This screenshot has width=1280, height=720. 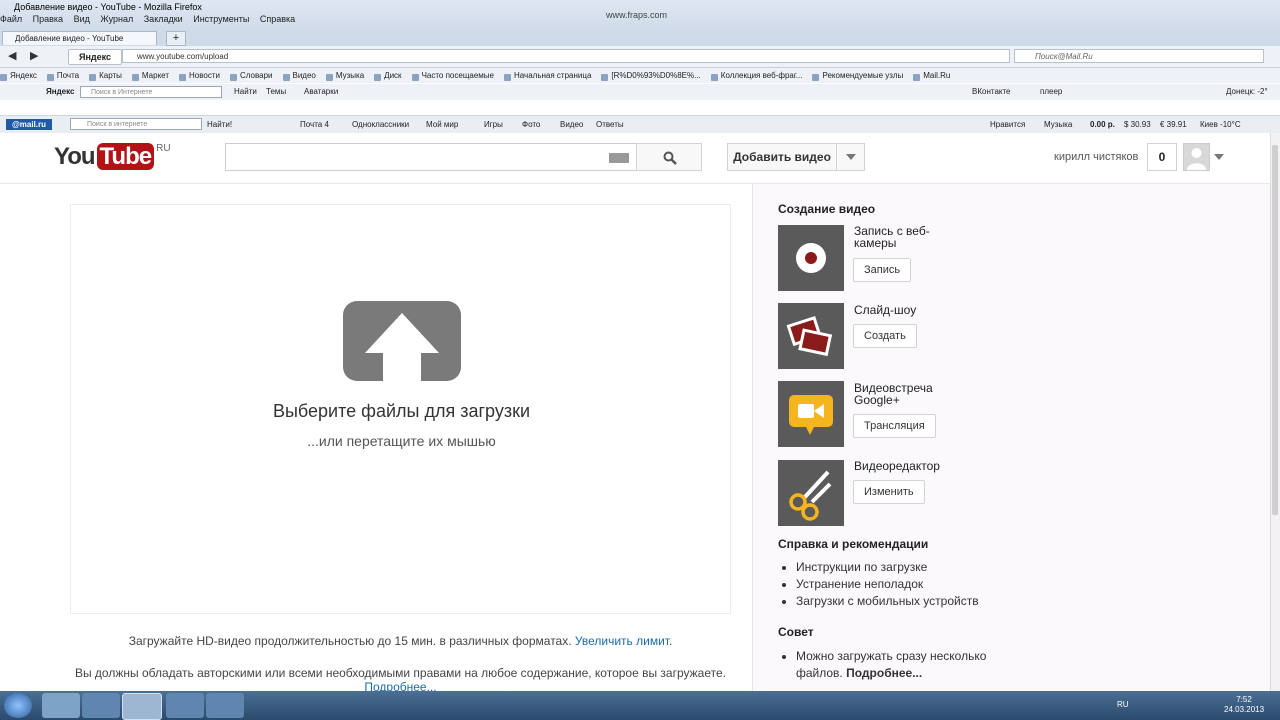 What do you see at coordinates (1247, 92) in the screenshot?
I see `weather-donetsk: Донецк: -2°` at bounding box center [1247, 92].